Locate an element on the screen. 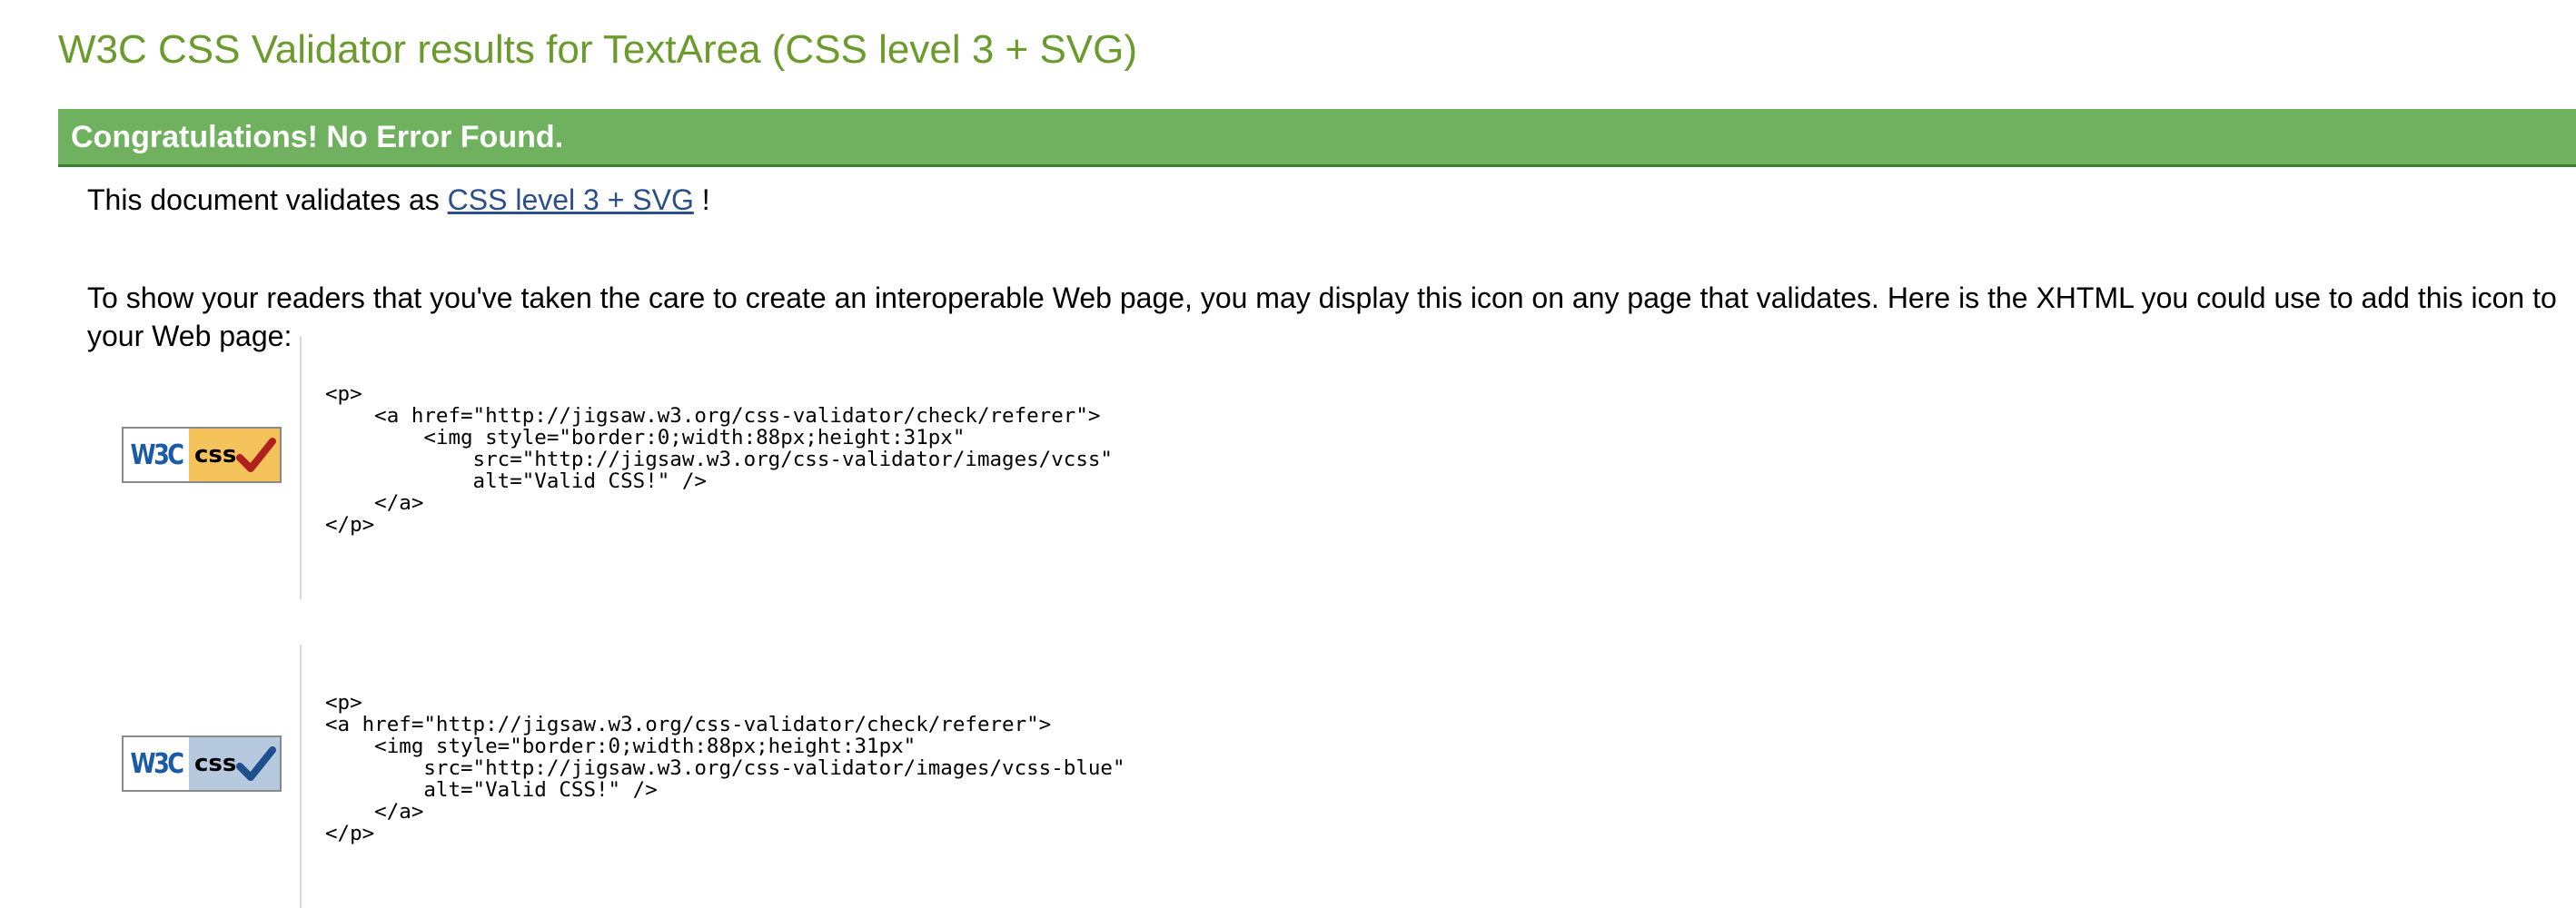 Image resolution: width=2576 pixels, height=908 pixels. validation-suffix: ! is located at coordinates (705, 199).